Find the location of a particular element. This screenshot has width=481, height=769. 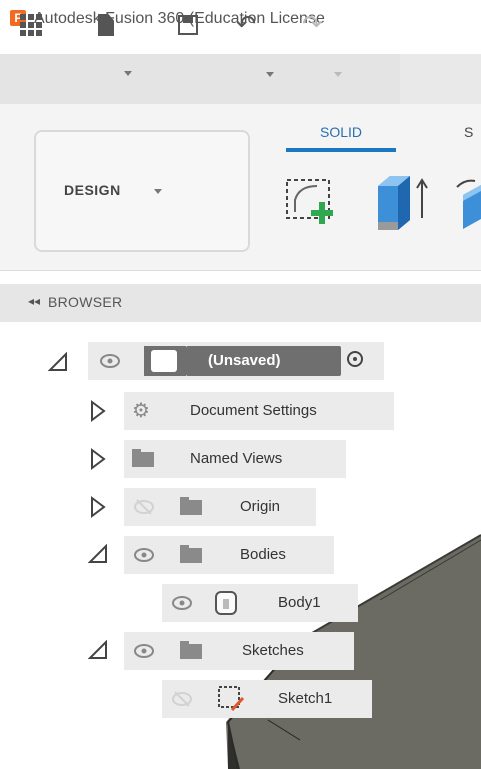

tree-label-named-views: Named Views is located at coordinates (236, 458).